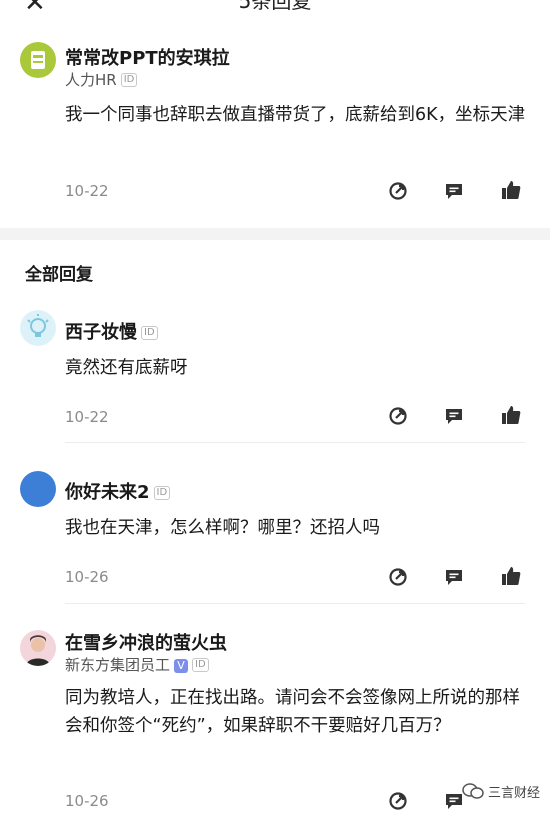  I want to click on author-name: 你好未来2 ID, so click(118, 491).